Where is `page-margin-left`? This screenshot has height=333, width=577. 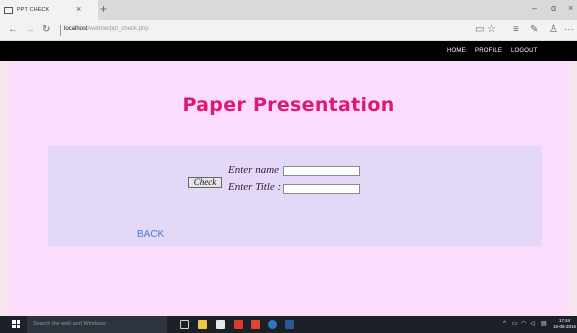 page-margin-left is located at coordinates (4, 188).